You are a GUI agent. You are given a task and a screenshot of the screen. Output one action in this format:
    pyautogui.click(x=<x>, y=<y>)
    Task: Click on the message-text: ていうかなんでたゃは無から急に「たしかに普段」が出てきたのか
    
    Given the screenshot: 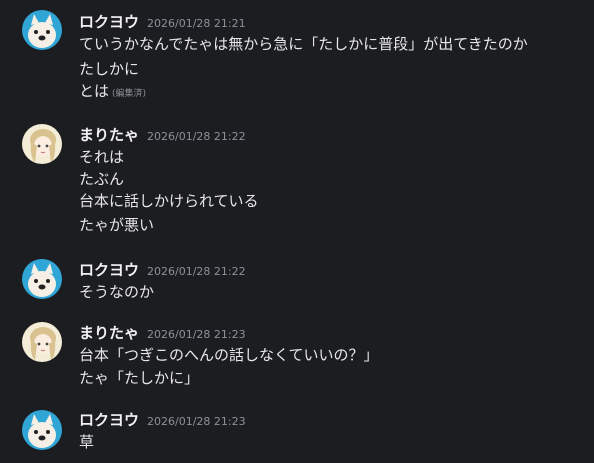 What is the action you would take?
    pyautogui.click(x=303, y=44)
    